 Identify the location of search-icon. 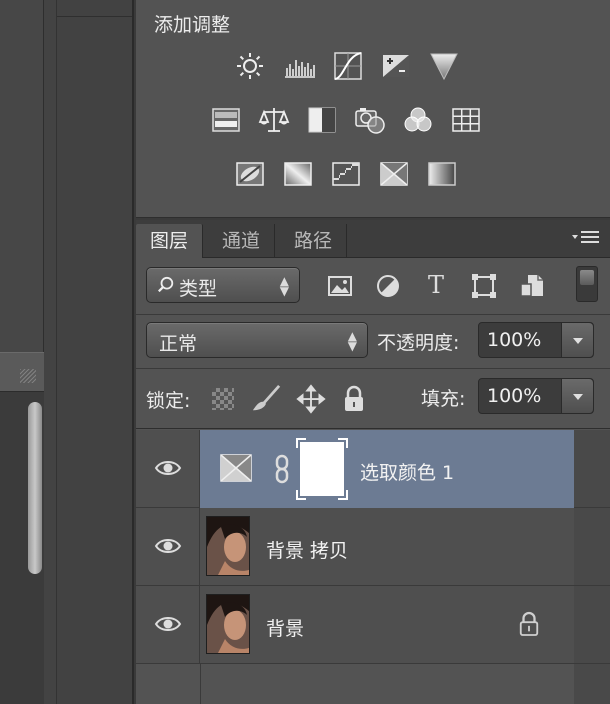
(166, 287).